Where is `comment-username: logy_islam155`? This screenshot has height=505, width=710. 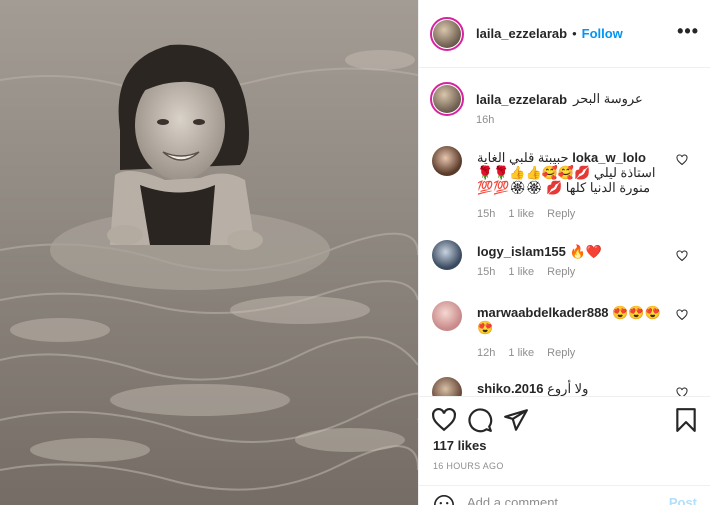
comment-username: logy_islam155 is located at coordinates (521, 251).